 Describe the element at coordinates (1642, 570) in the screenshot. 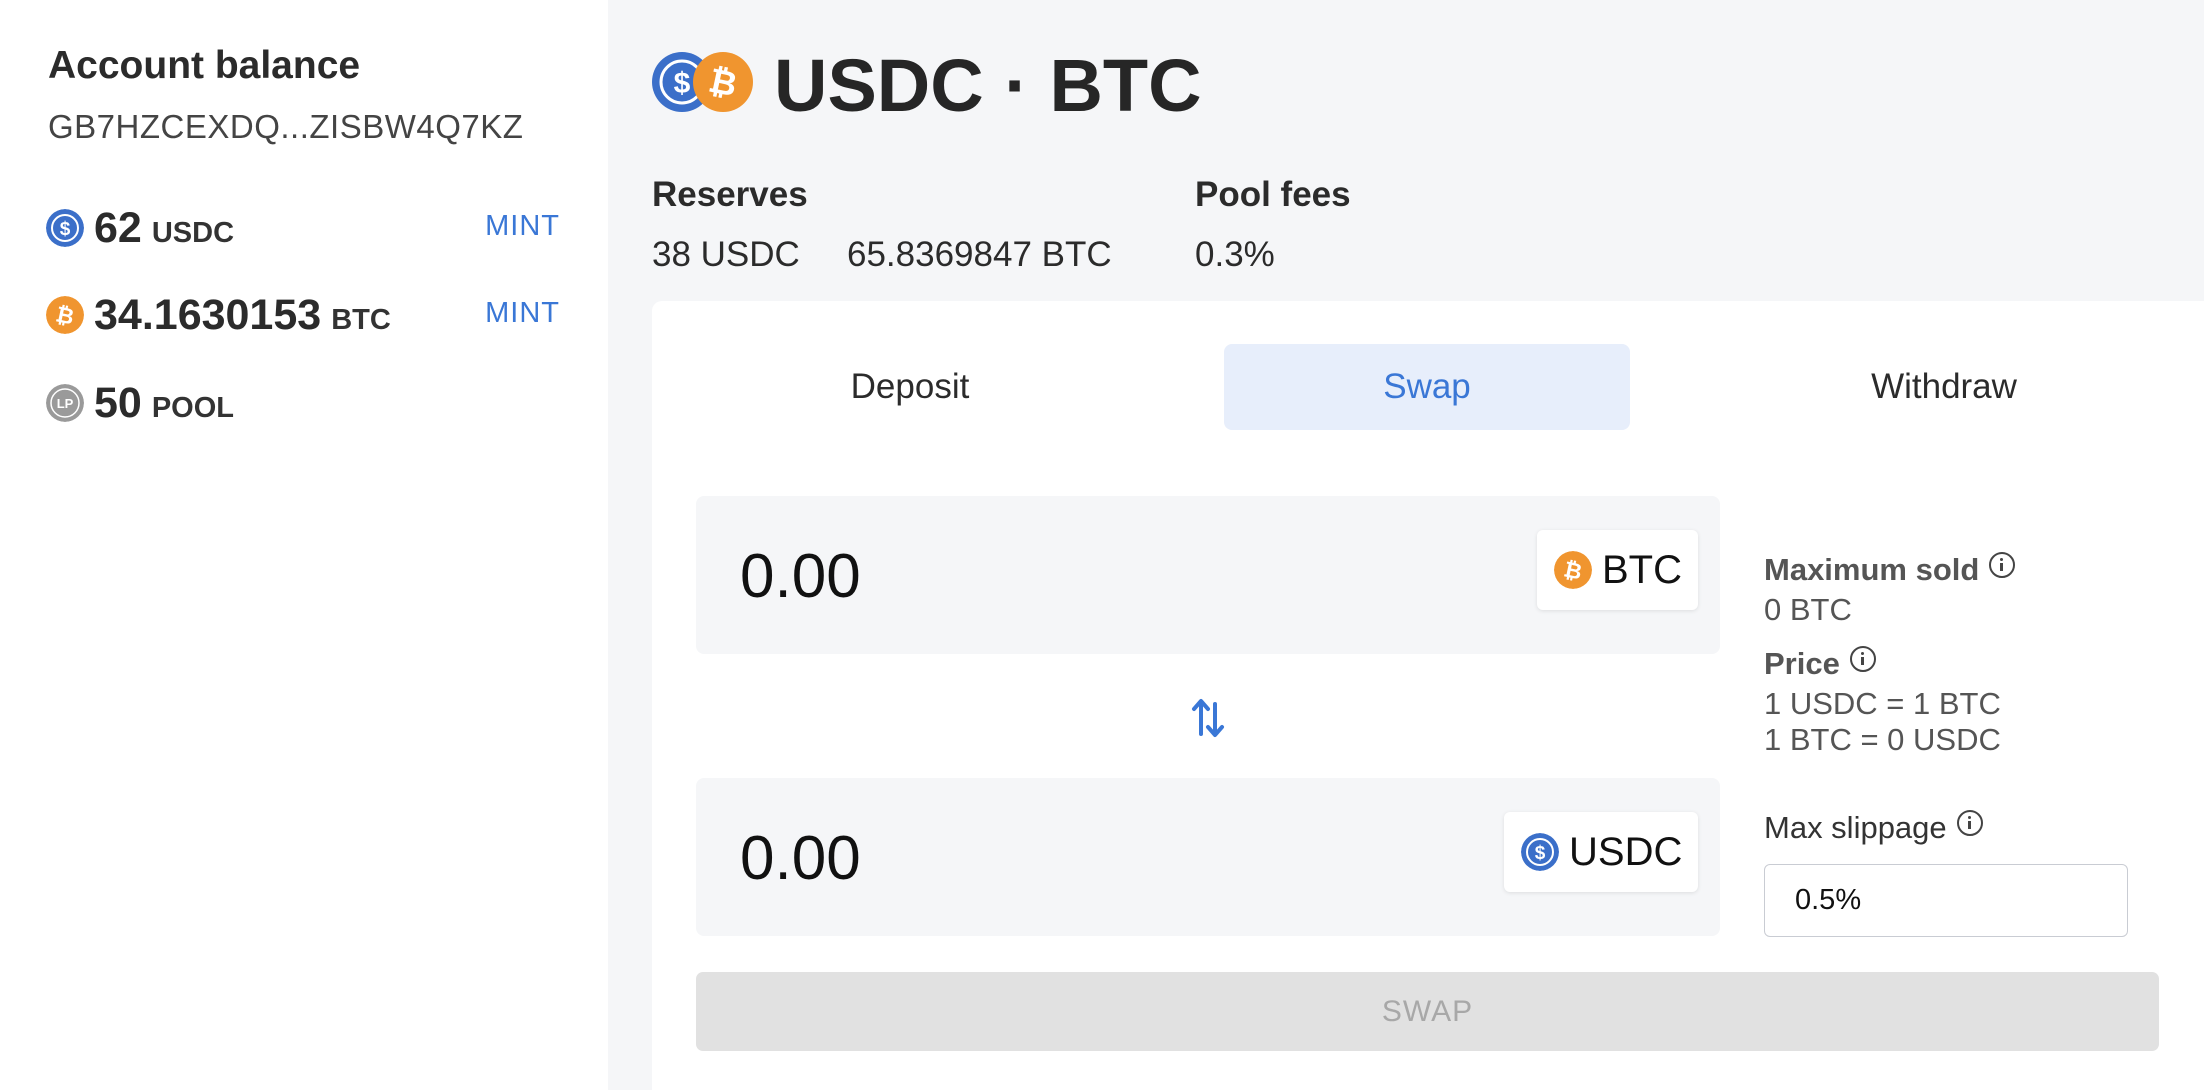

I see `from-token-label: BTC` at that location.